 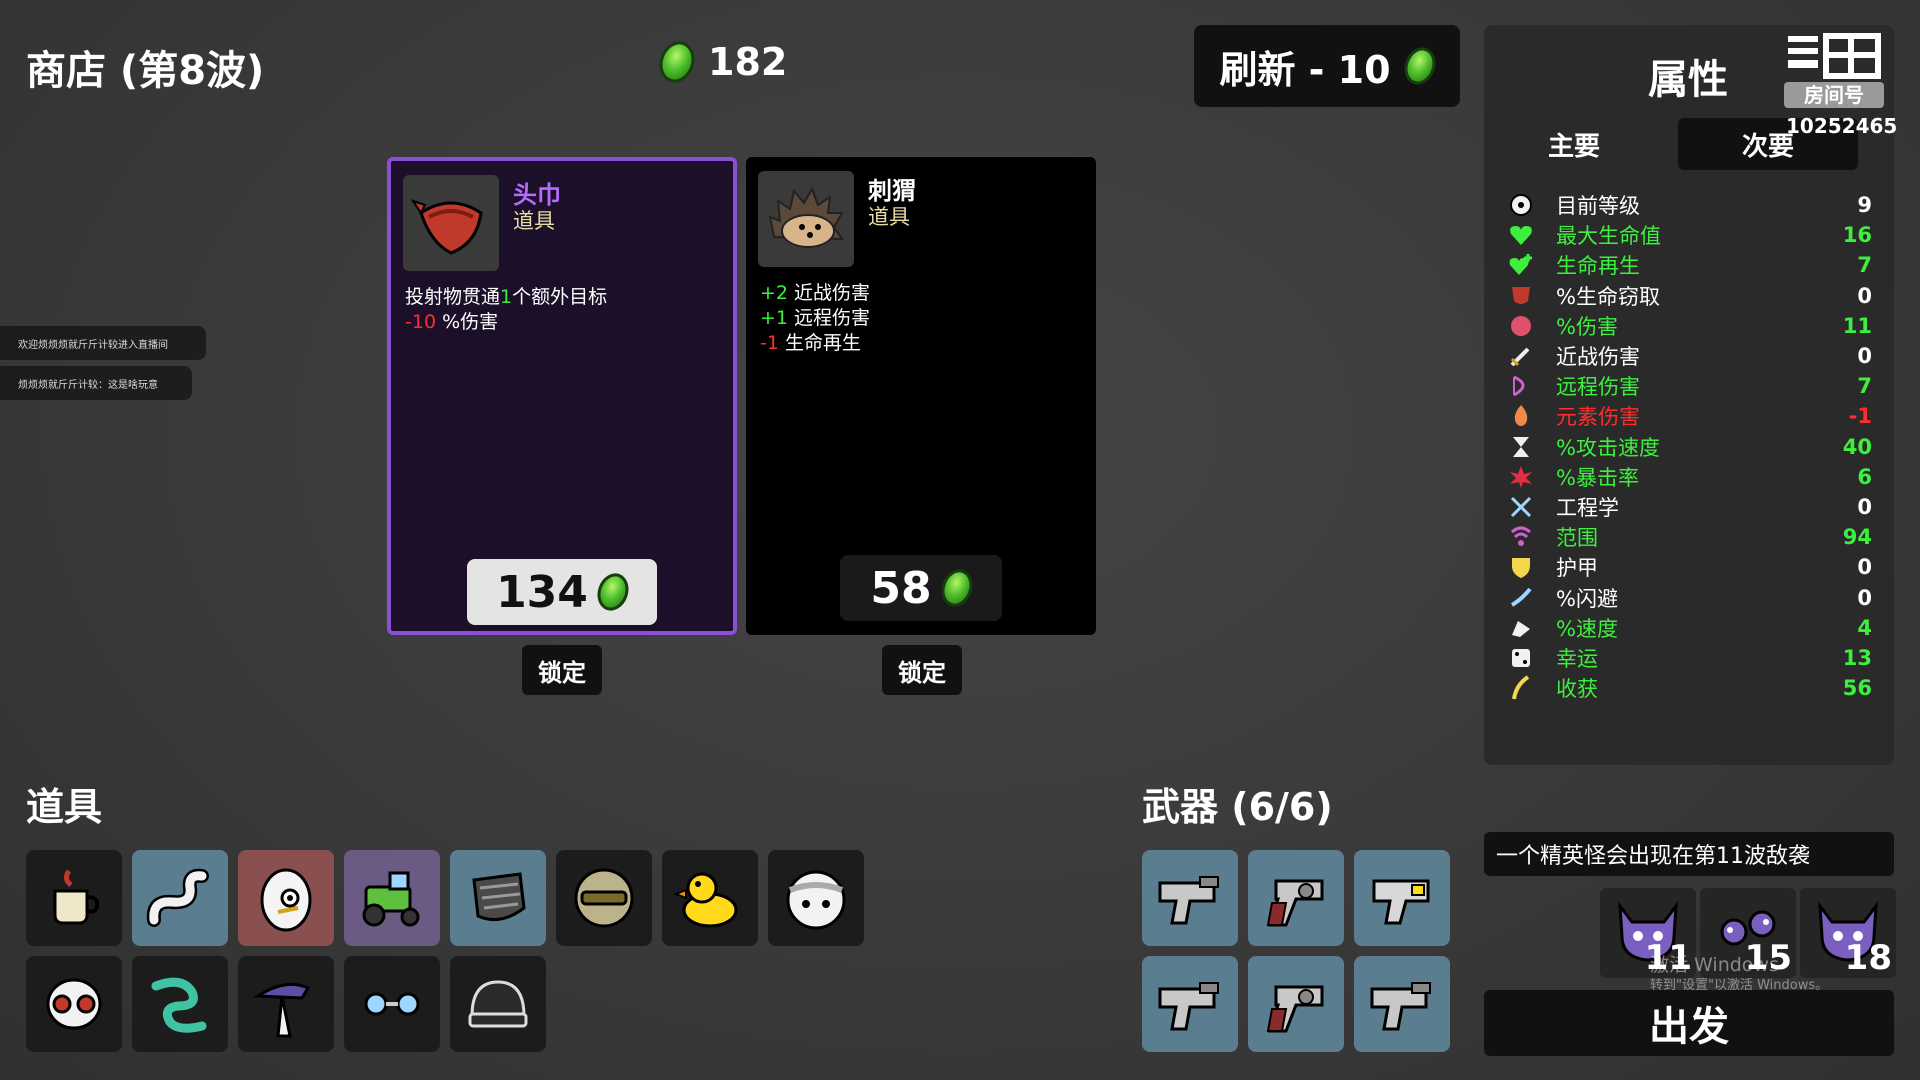 I want to click on buy-button: 58, so click(x=921, y=588).